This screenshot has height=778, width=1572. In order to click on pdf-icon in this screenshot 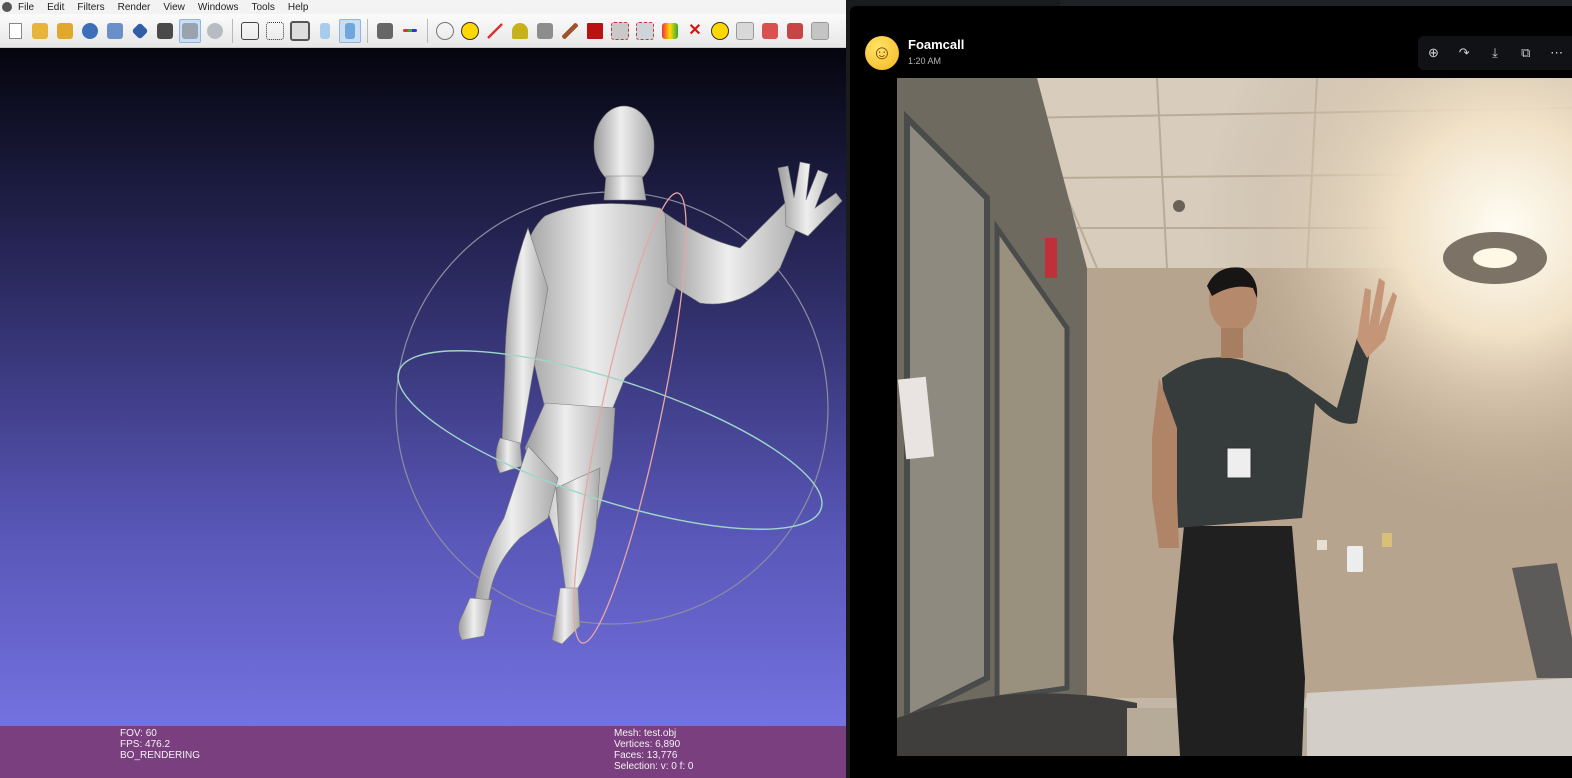, I will do `click(595, 31)`.